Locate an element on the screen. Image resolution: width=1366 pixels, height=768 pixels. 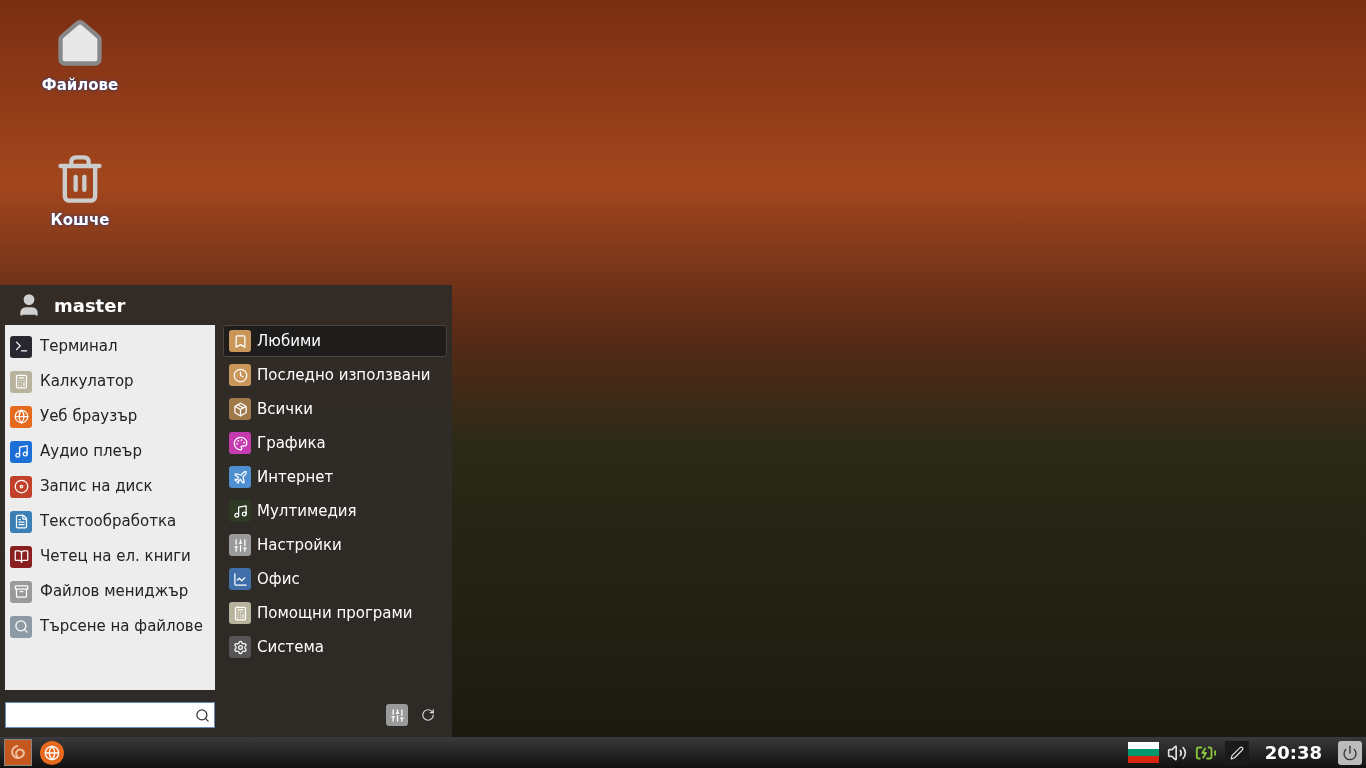
browser-launcher is located at coordinates (52, 752).